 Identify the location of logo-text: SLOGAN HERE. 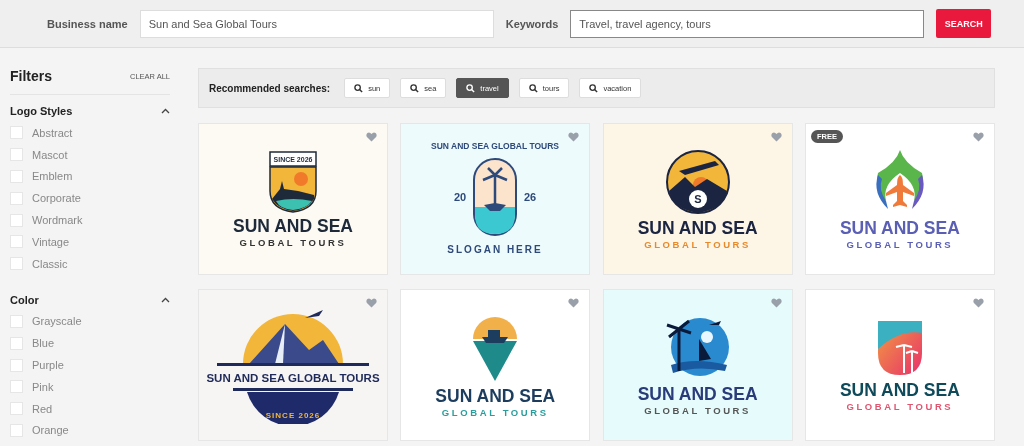
(495, 249).